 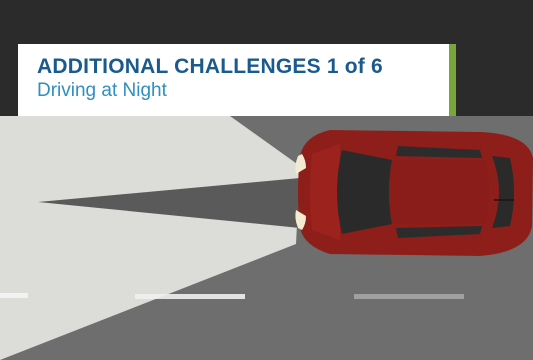 I want to click on top-bar, so click(x=266, y=22).